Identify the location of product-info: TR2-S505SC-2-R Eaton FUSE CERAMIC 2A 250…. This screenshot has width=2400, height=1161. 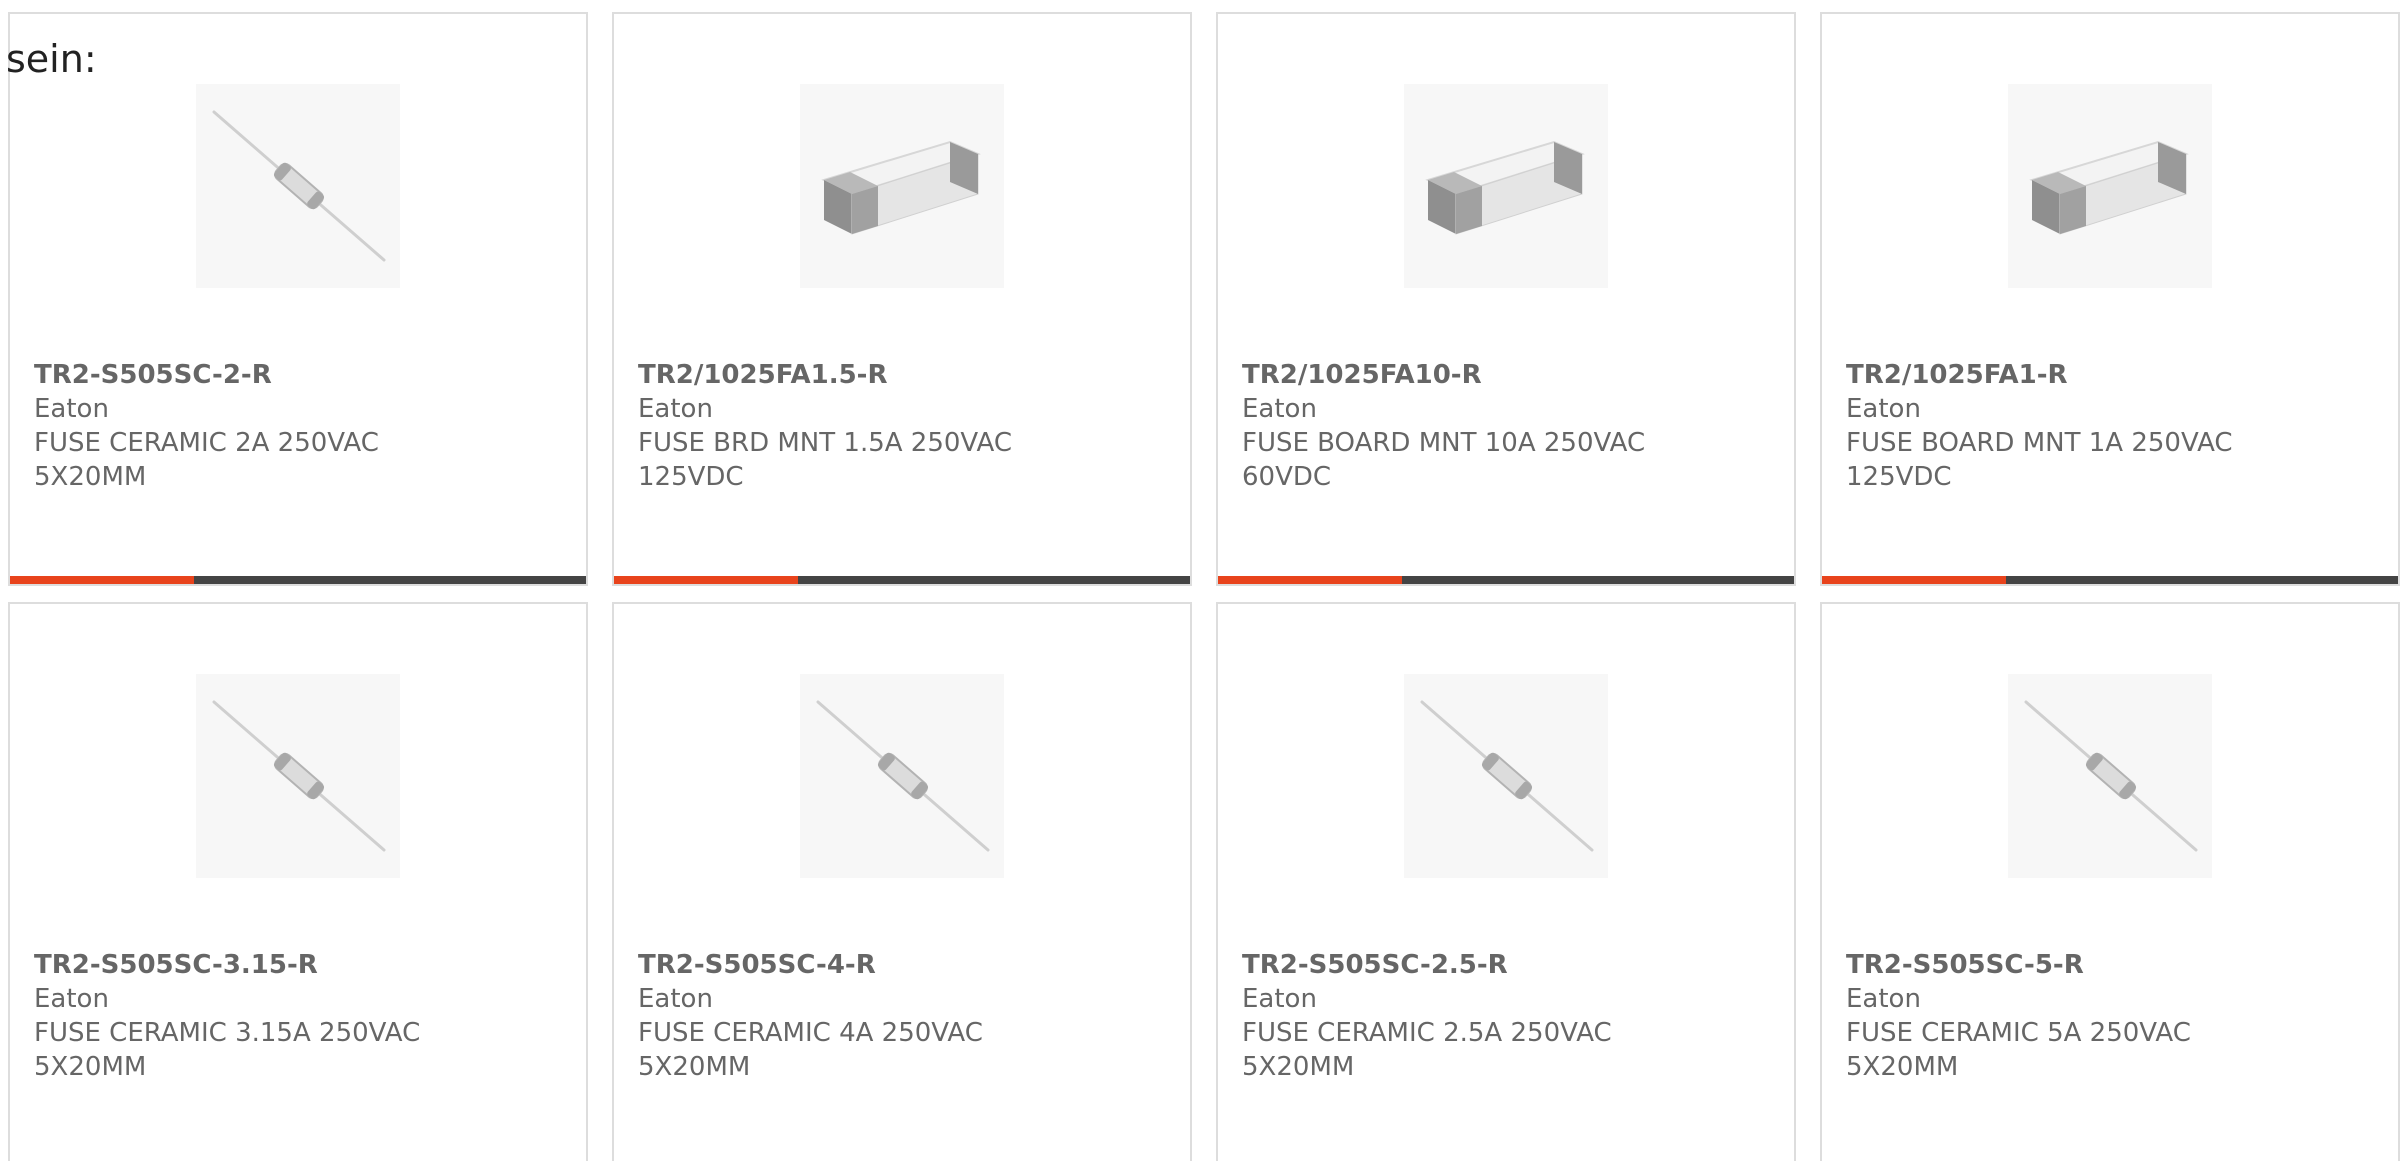
(294, 426).